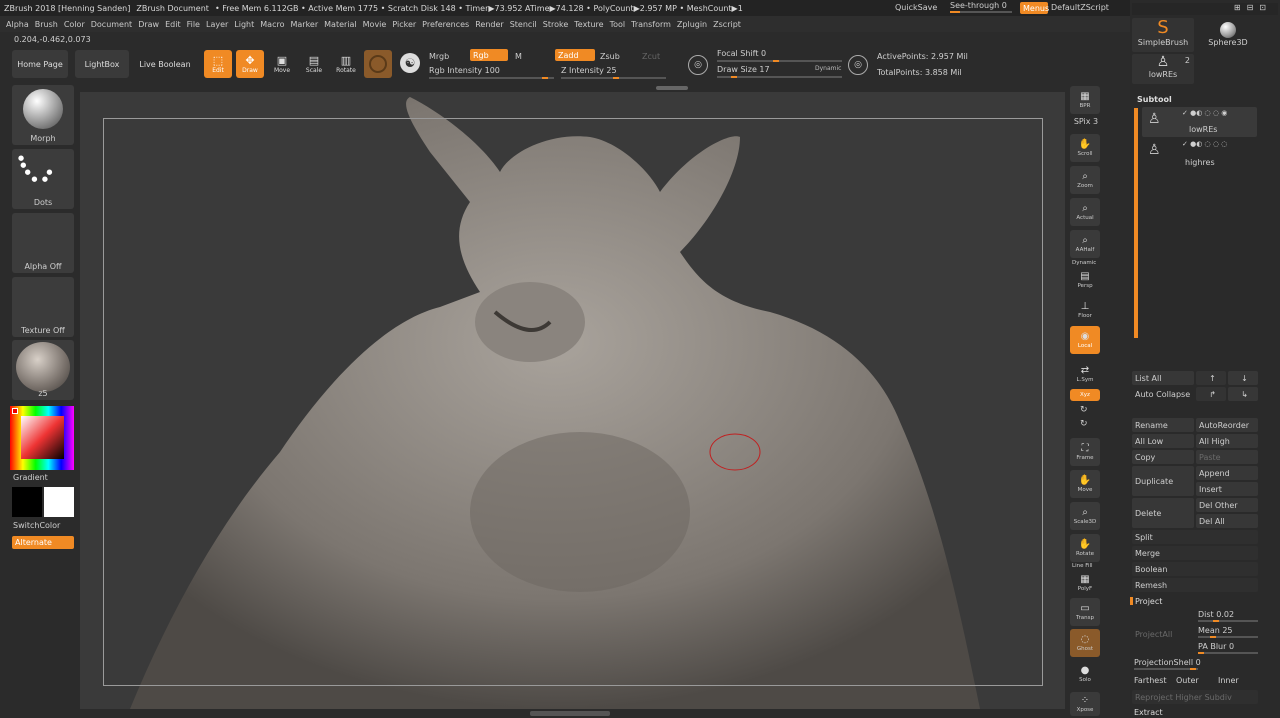 This screenshot has width=1280, height=718. I want to click on move-down-icon: ↓, so click(1243, 378).